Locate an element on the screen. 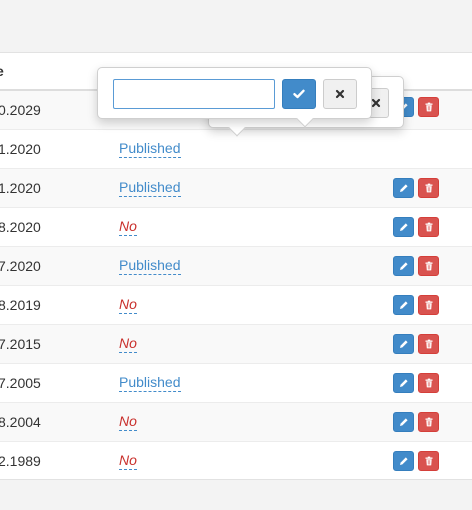 The height and width of the screenshot is (510, 472). table-row: 8.2004 No is located at coordinates (236, 422).